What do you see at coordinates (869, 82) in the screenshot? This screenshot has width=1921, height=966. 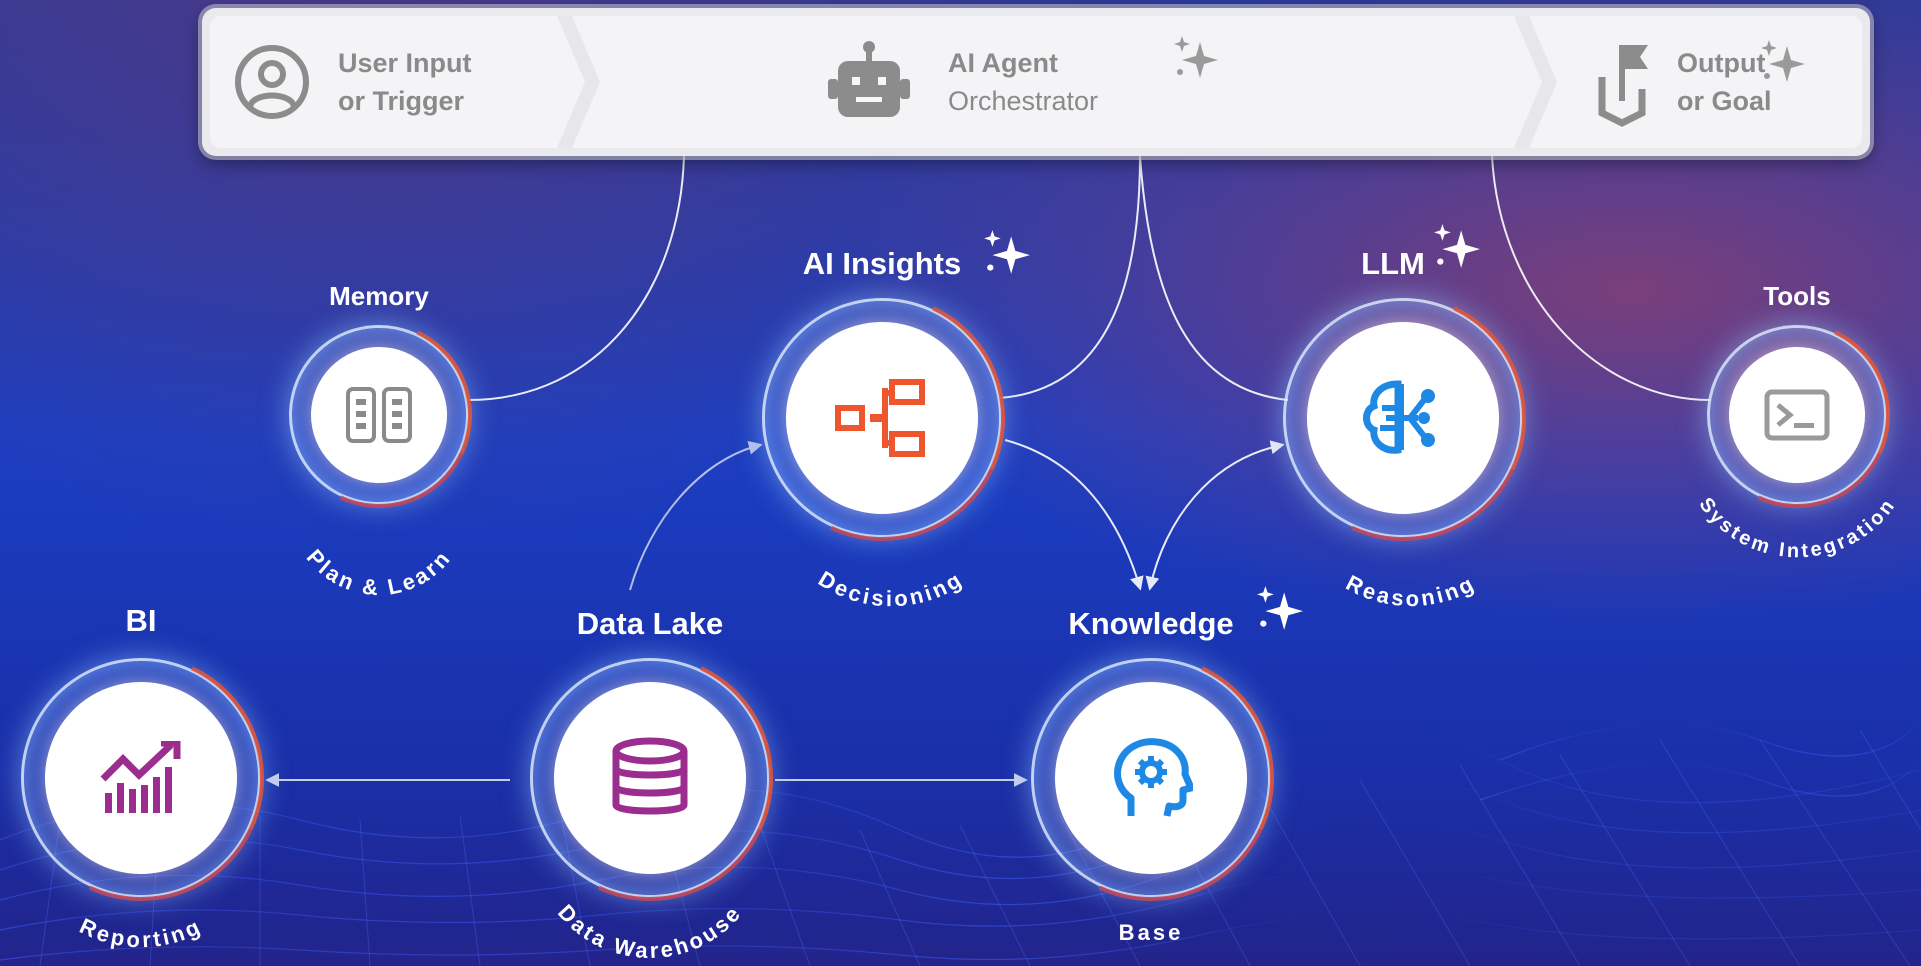 I see `robot-icon` at bounding box center [869, 82].